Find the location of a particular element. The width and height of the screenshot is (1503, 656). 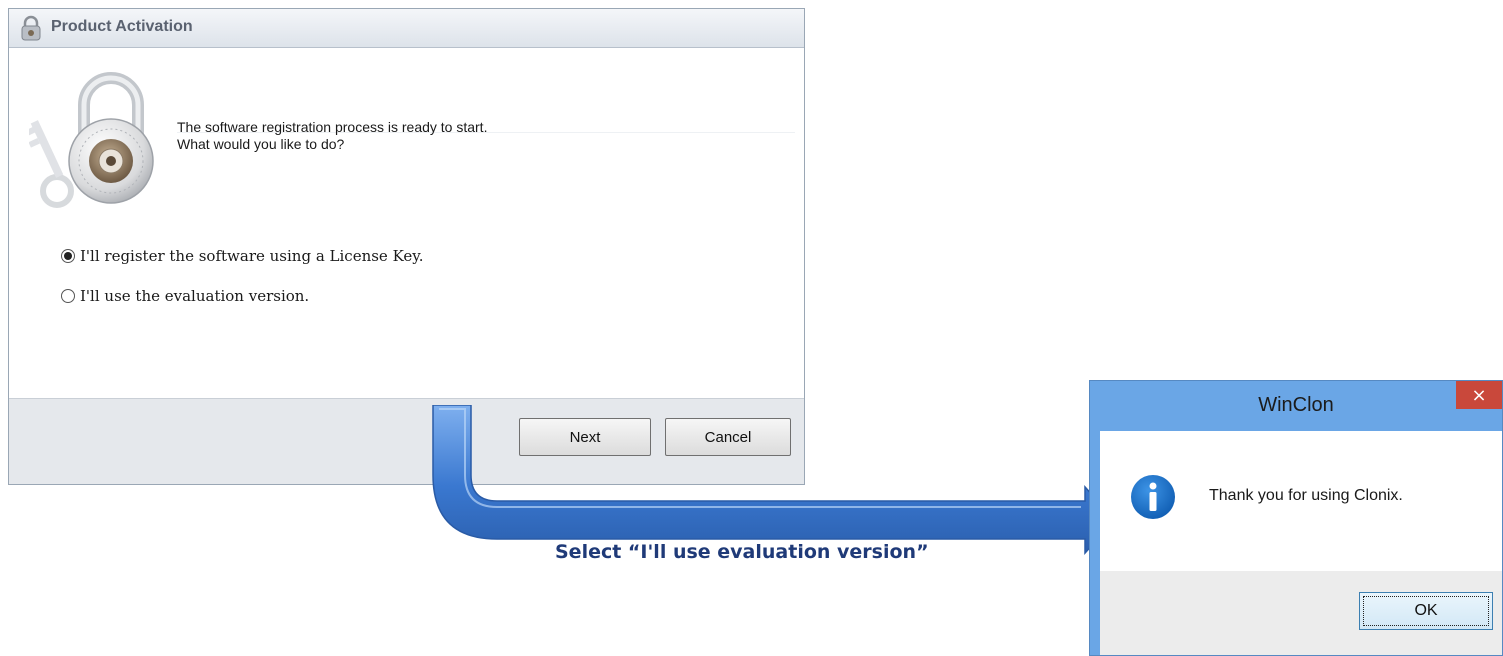

dialog-title: WinClon is located at coordinates (1296, 405).